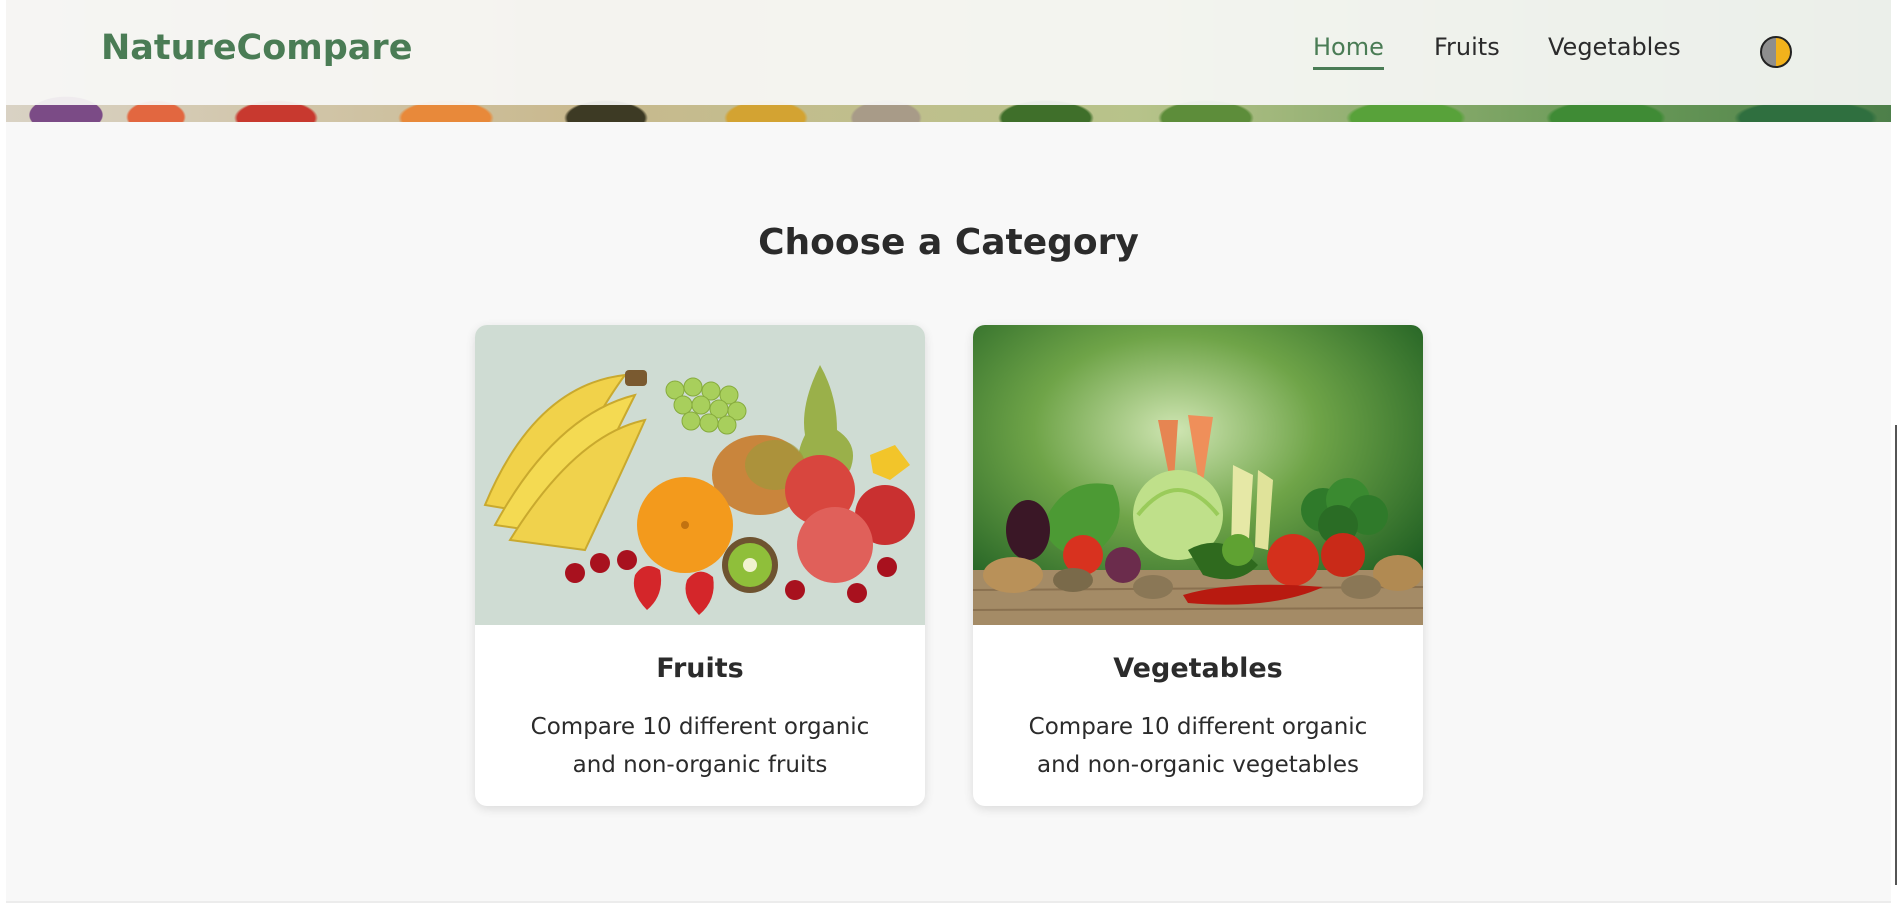  Describe the element at coordinates (700, 668) in the screenshot. I see `card-title: Fruits` at that location.